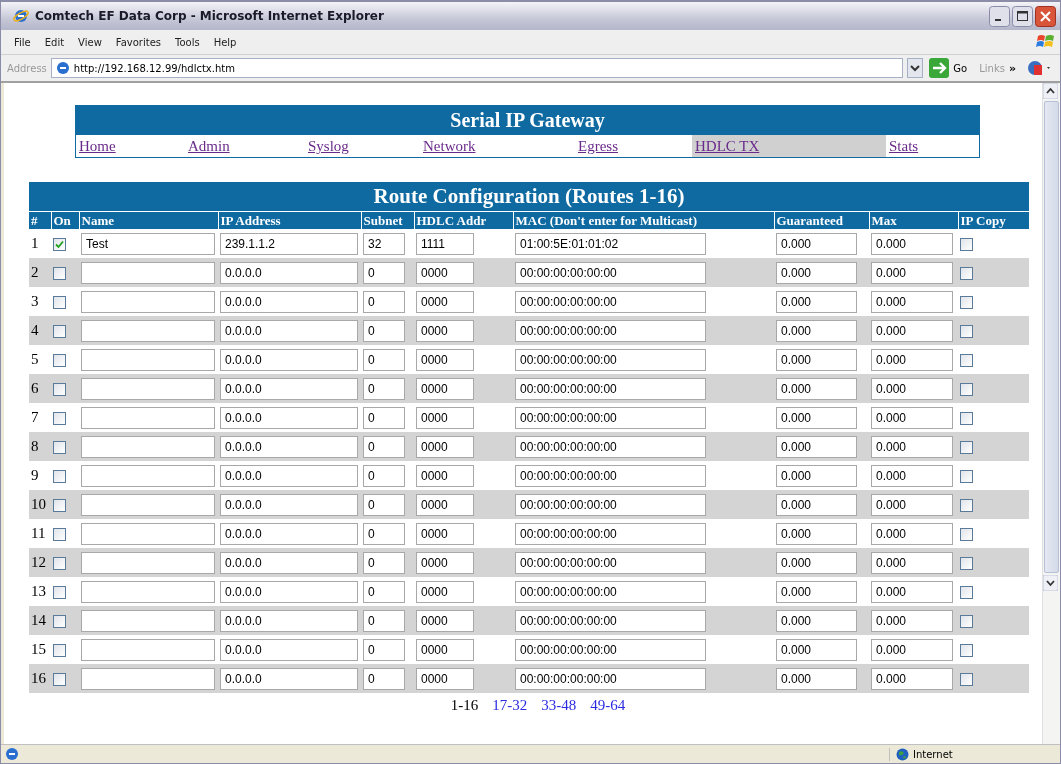  Describe the element at coordinates (559, 705) in the screenshot. I see `page-link: 33-48` at that location.